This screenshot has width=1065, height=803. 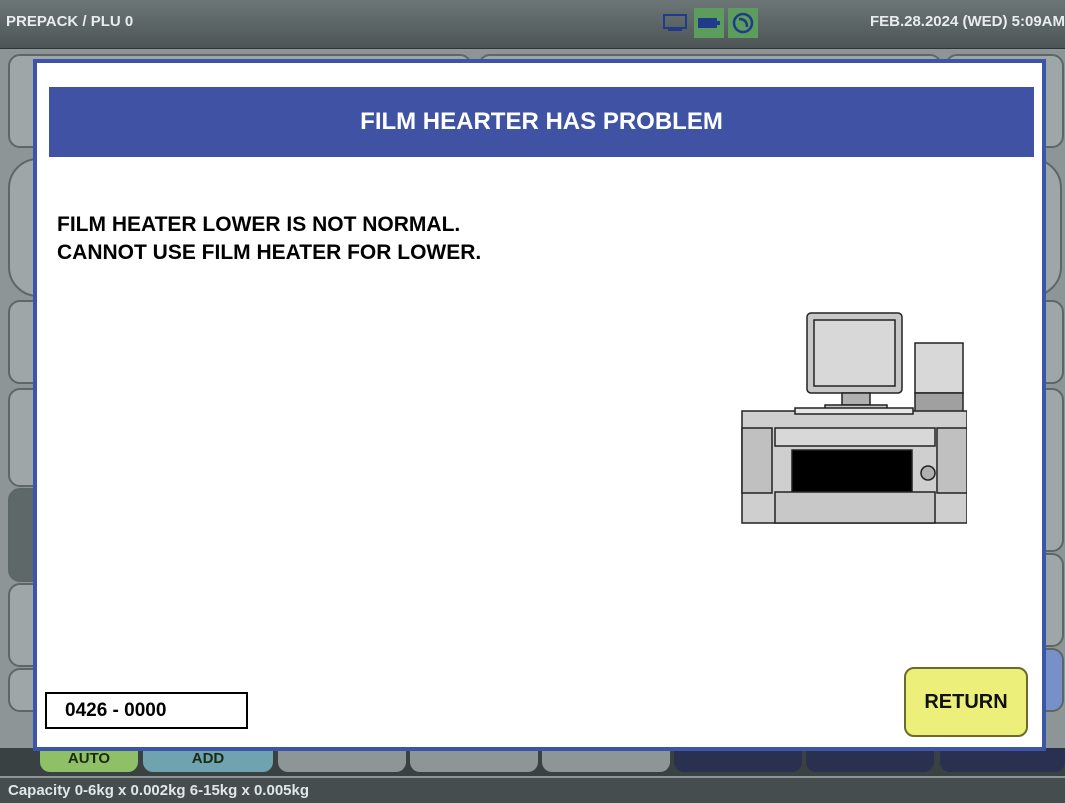 What do you see at coordinates (675, 23) in the screenshot?
I see `display-icon` at bounding box center [675, 23].